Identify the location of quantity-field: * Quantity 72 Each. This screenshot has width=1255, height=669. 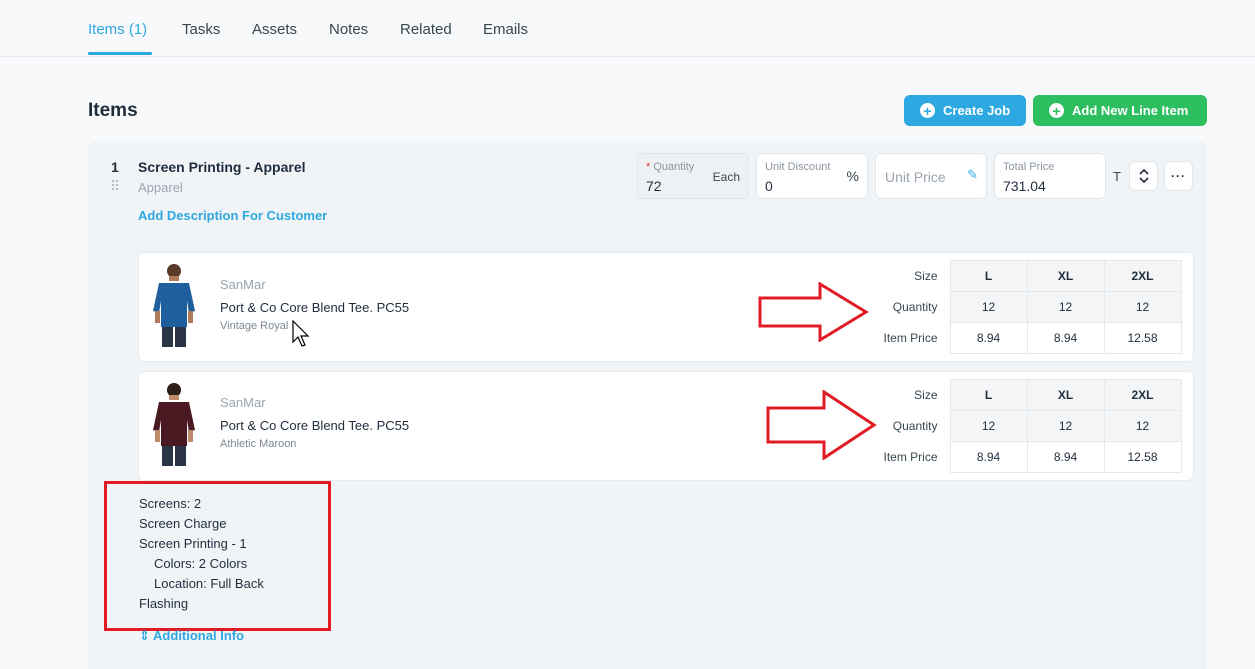
(693, 176).